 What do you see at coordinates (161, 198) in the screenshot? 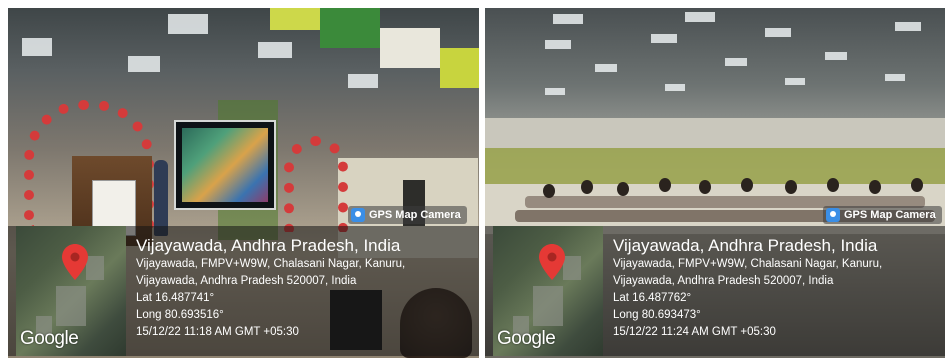
I see `speaker-person` at bounding box center [161, 198].